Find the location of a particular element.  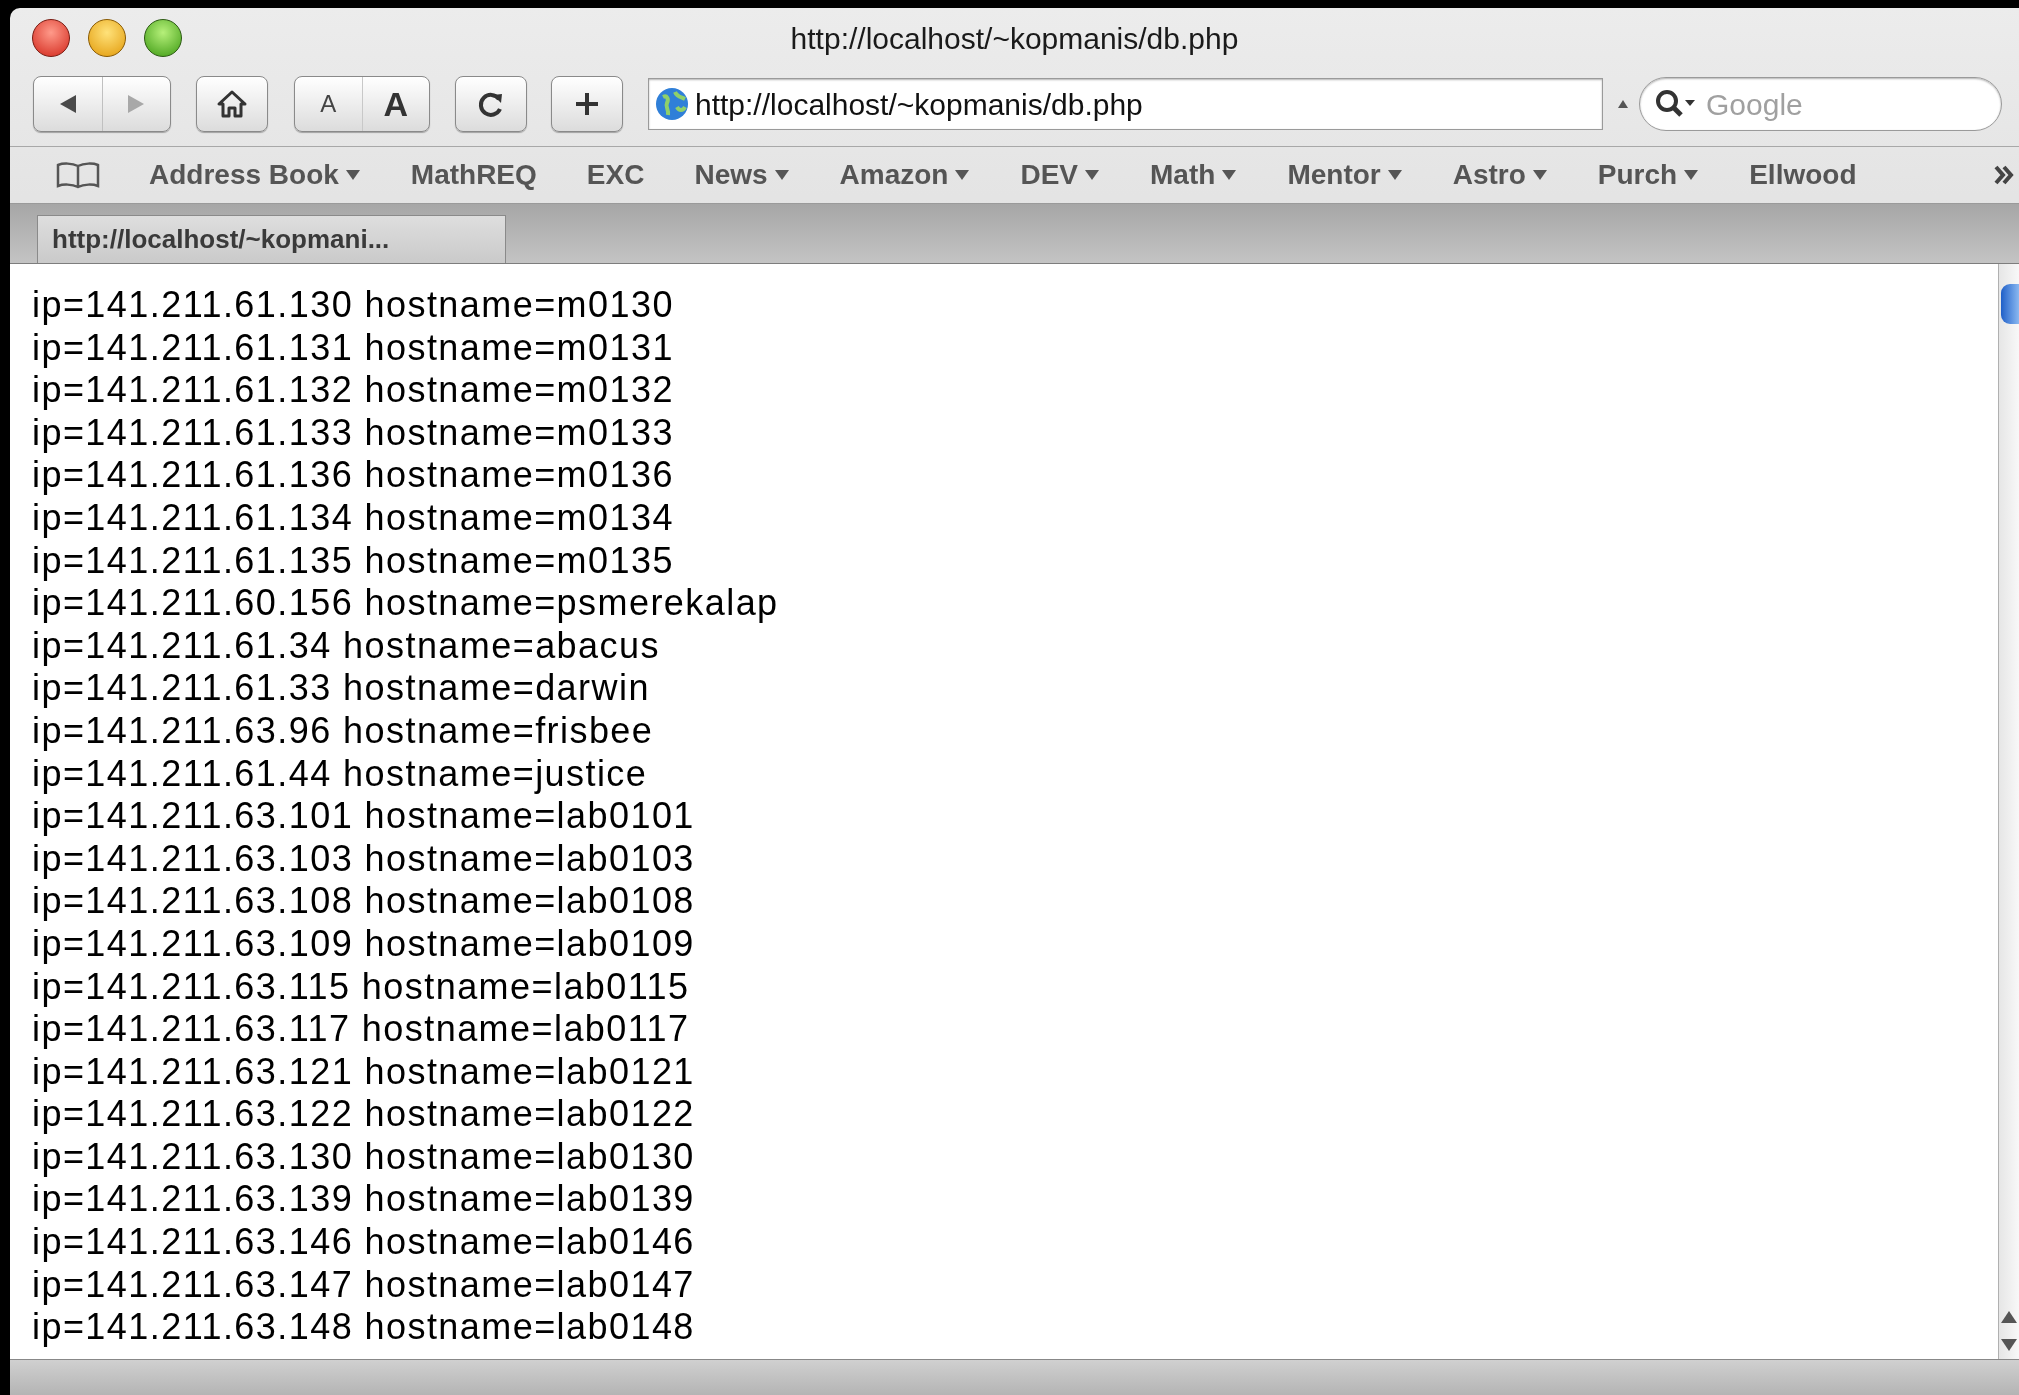

text-line: ip=141.211.61.131 hostname=m0131 is located at coordinates (353, 348).